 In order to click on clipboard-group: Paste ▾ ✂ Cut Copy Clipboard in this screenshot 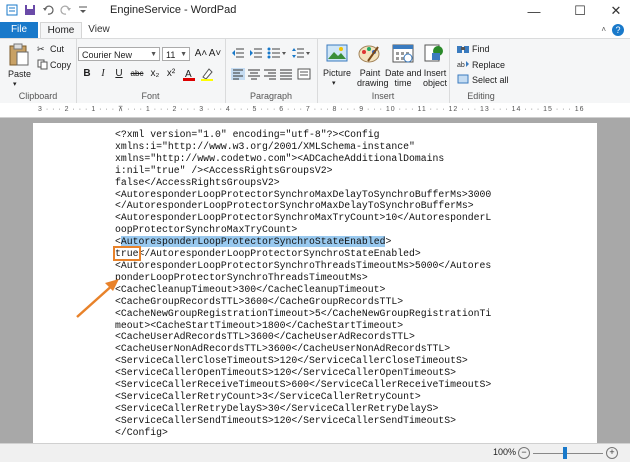, I will do `click(38, 71)`.